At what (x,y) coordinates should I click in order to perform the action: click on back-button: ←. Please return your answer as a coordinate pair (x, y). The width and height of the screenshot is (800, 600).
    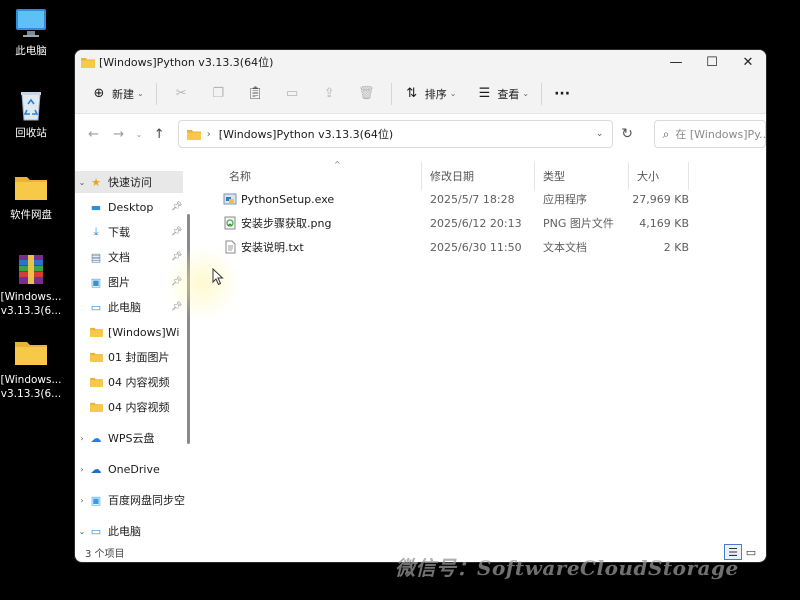
    Looking at the image, I should click on (93, 134).